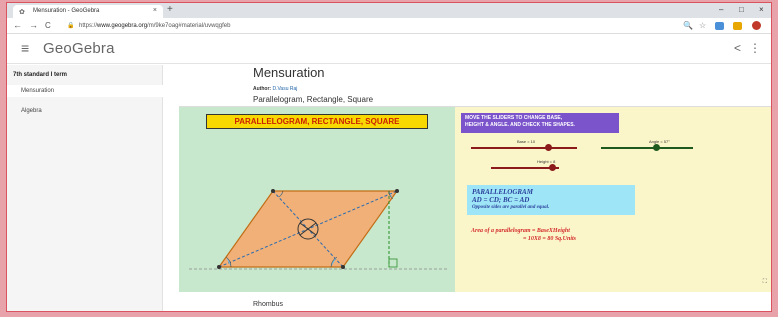  Describe the element at coordinates (756, 25) in the screenshot. I see `profile-avatar` at that location.